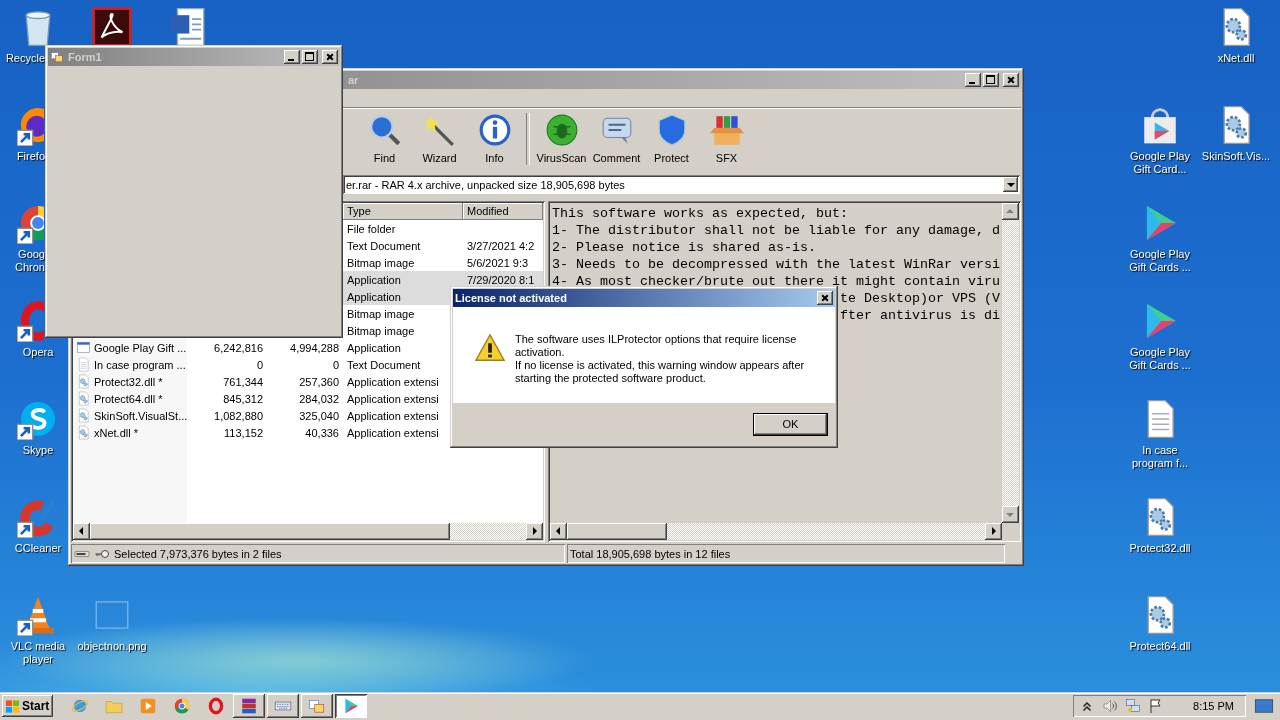 This screenshot has height=720, width=1280. Describe the element at coordinates (112, 646) in the screenshot. I see `icon-label: objectnon.png` at that location.